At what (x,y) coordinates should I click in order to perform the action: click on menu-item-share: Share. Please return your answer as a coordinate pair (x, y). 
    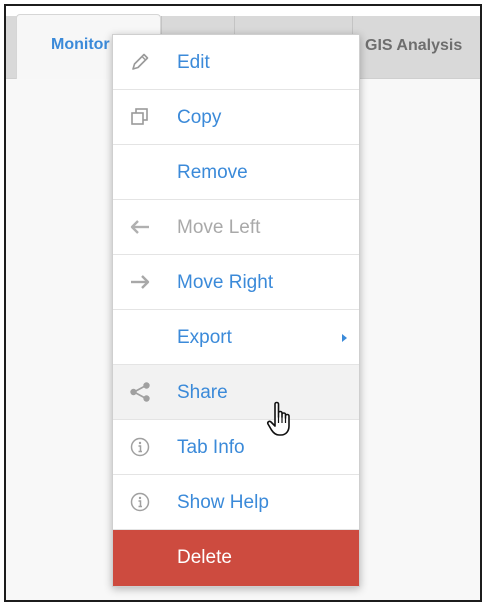
    Looking at the image, I should click on (236, 392).